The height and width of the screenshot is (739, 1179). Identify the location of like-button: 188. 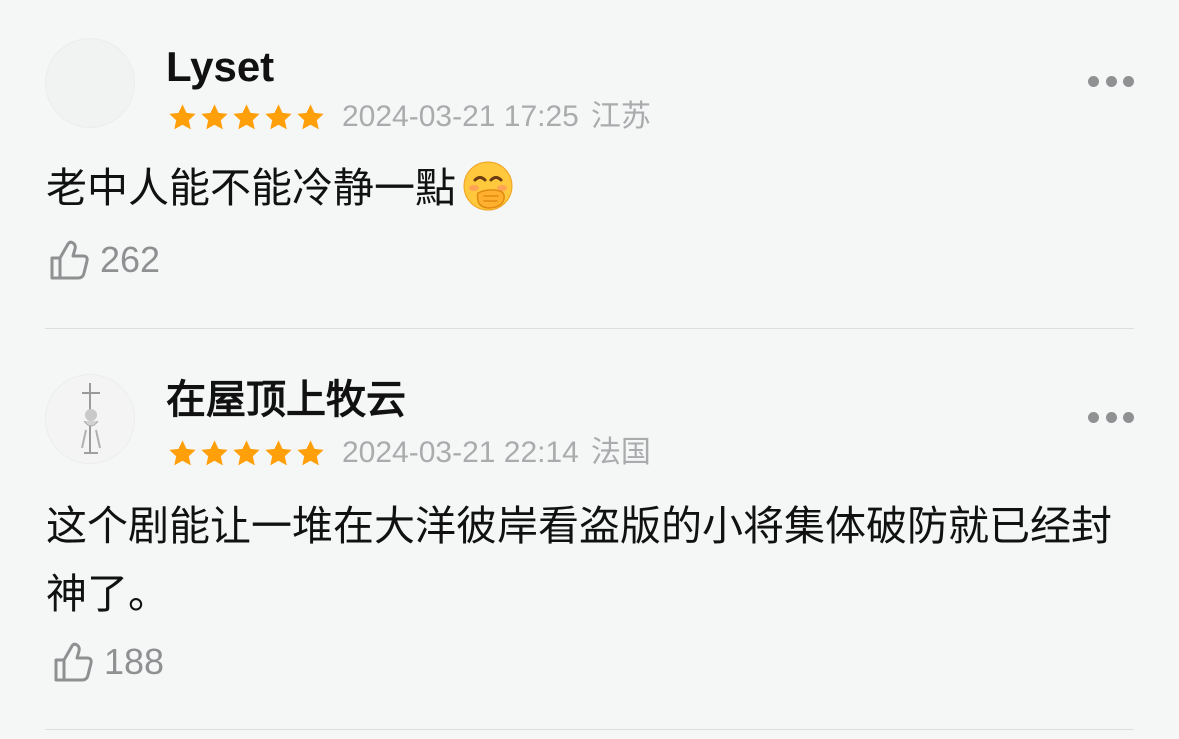
(107, 662).